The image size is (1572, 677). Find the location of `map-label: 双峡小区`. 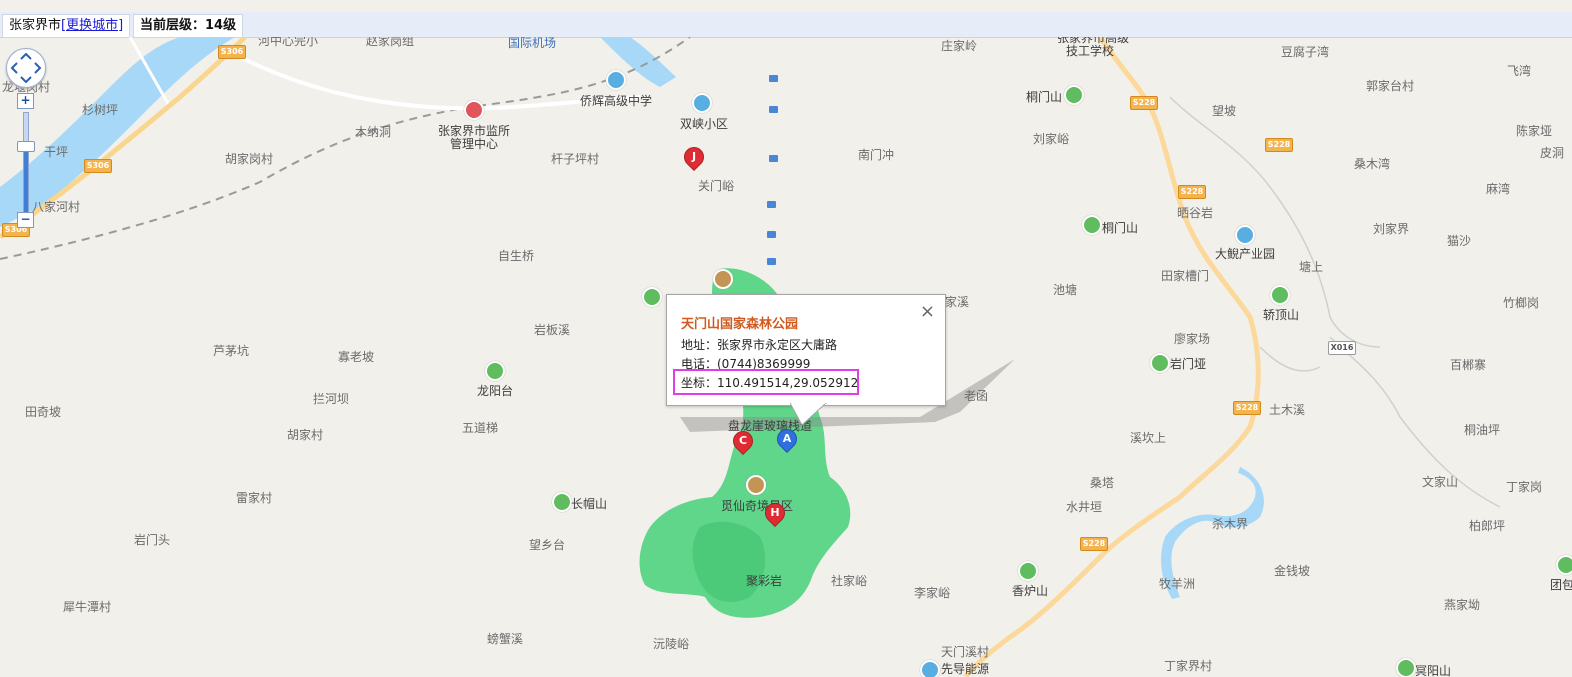

map-label: 双峡小区 is located at coordinates (704, 124).